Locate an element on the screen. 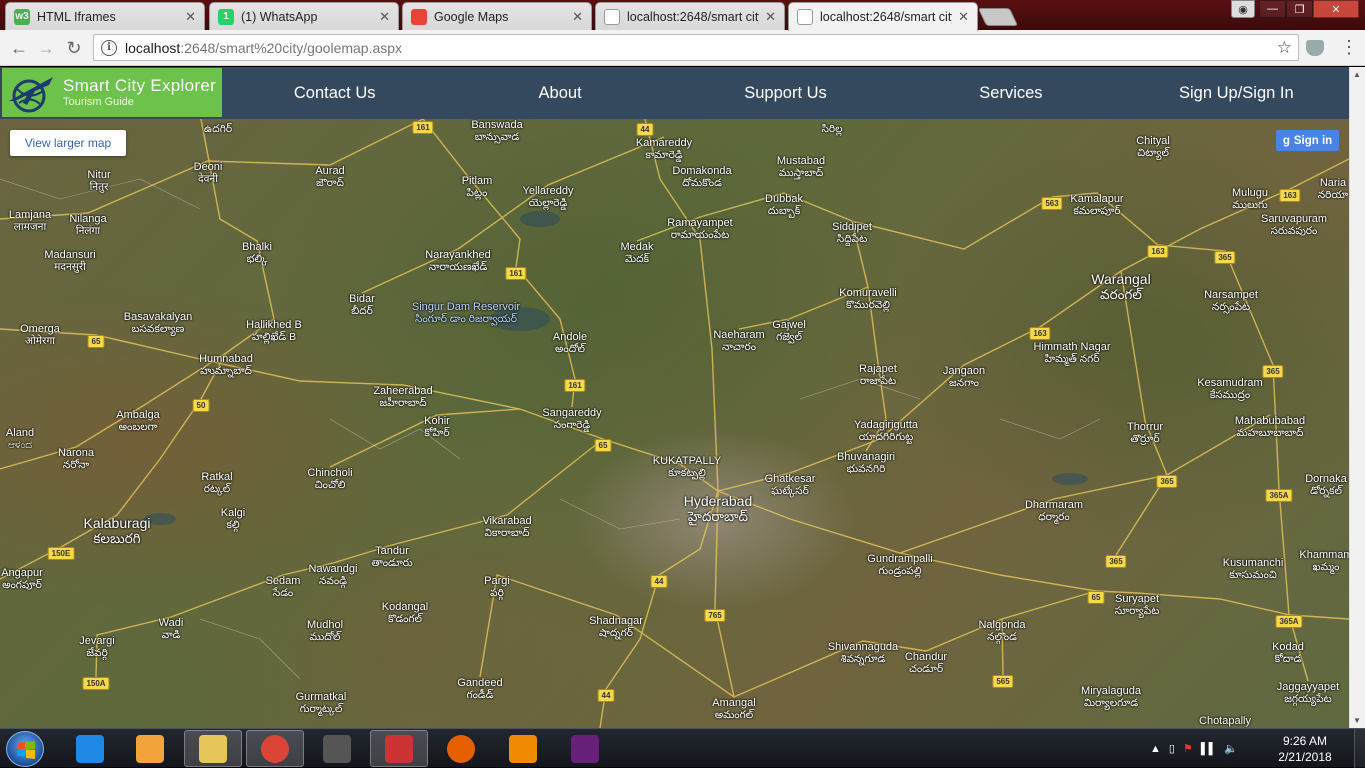 The image size is (1365, 768). scroll-down-arrow-icon: ▼ is located at coordinates (1357, 720).